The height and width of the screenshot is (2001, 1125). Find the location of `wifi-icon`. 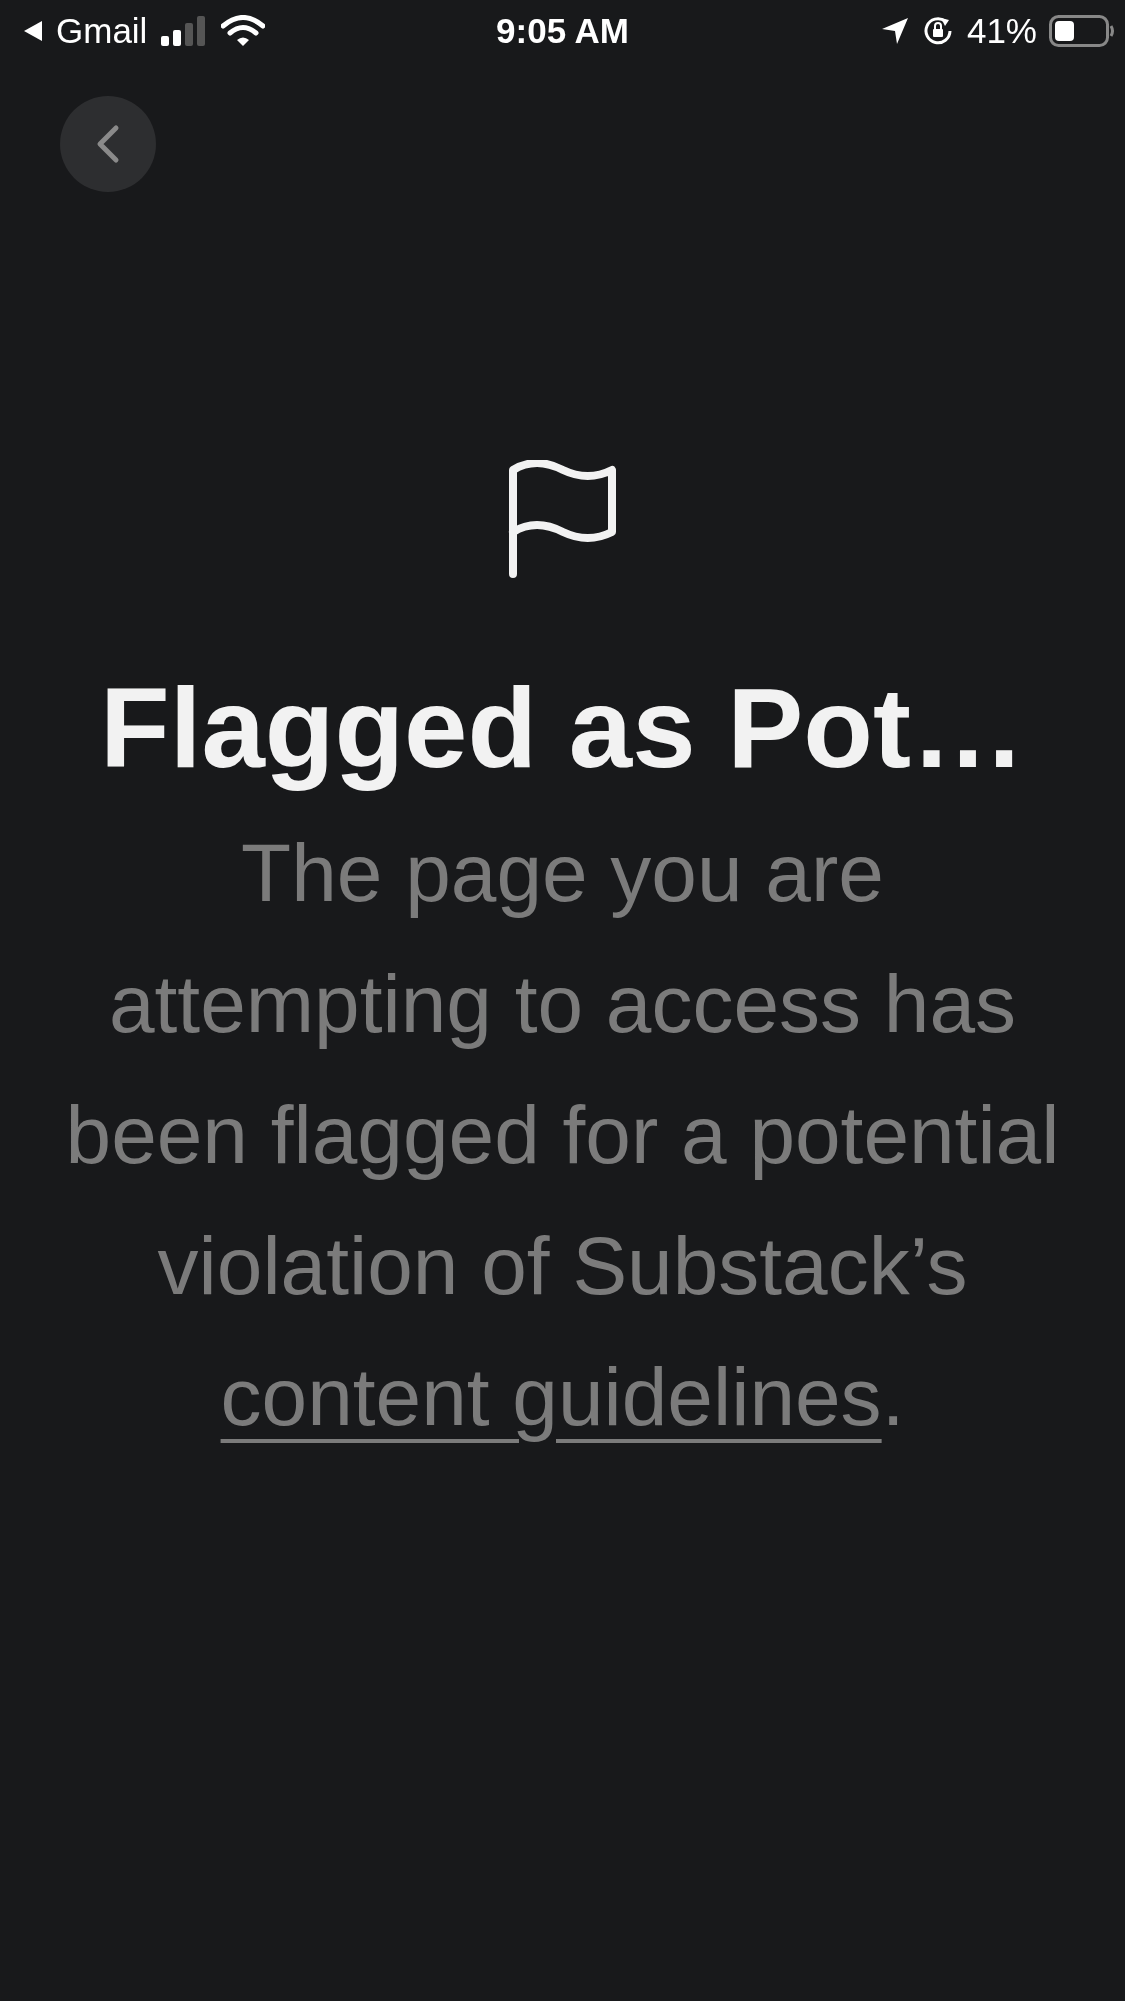

wifi-icon is located at coordinates (243, 31).